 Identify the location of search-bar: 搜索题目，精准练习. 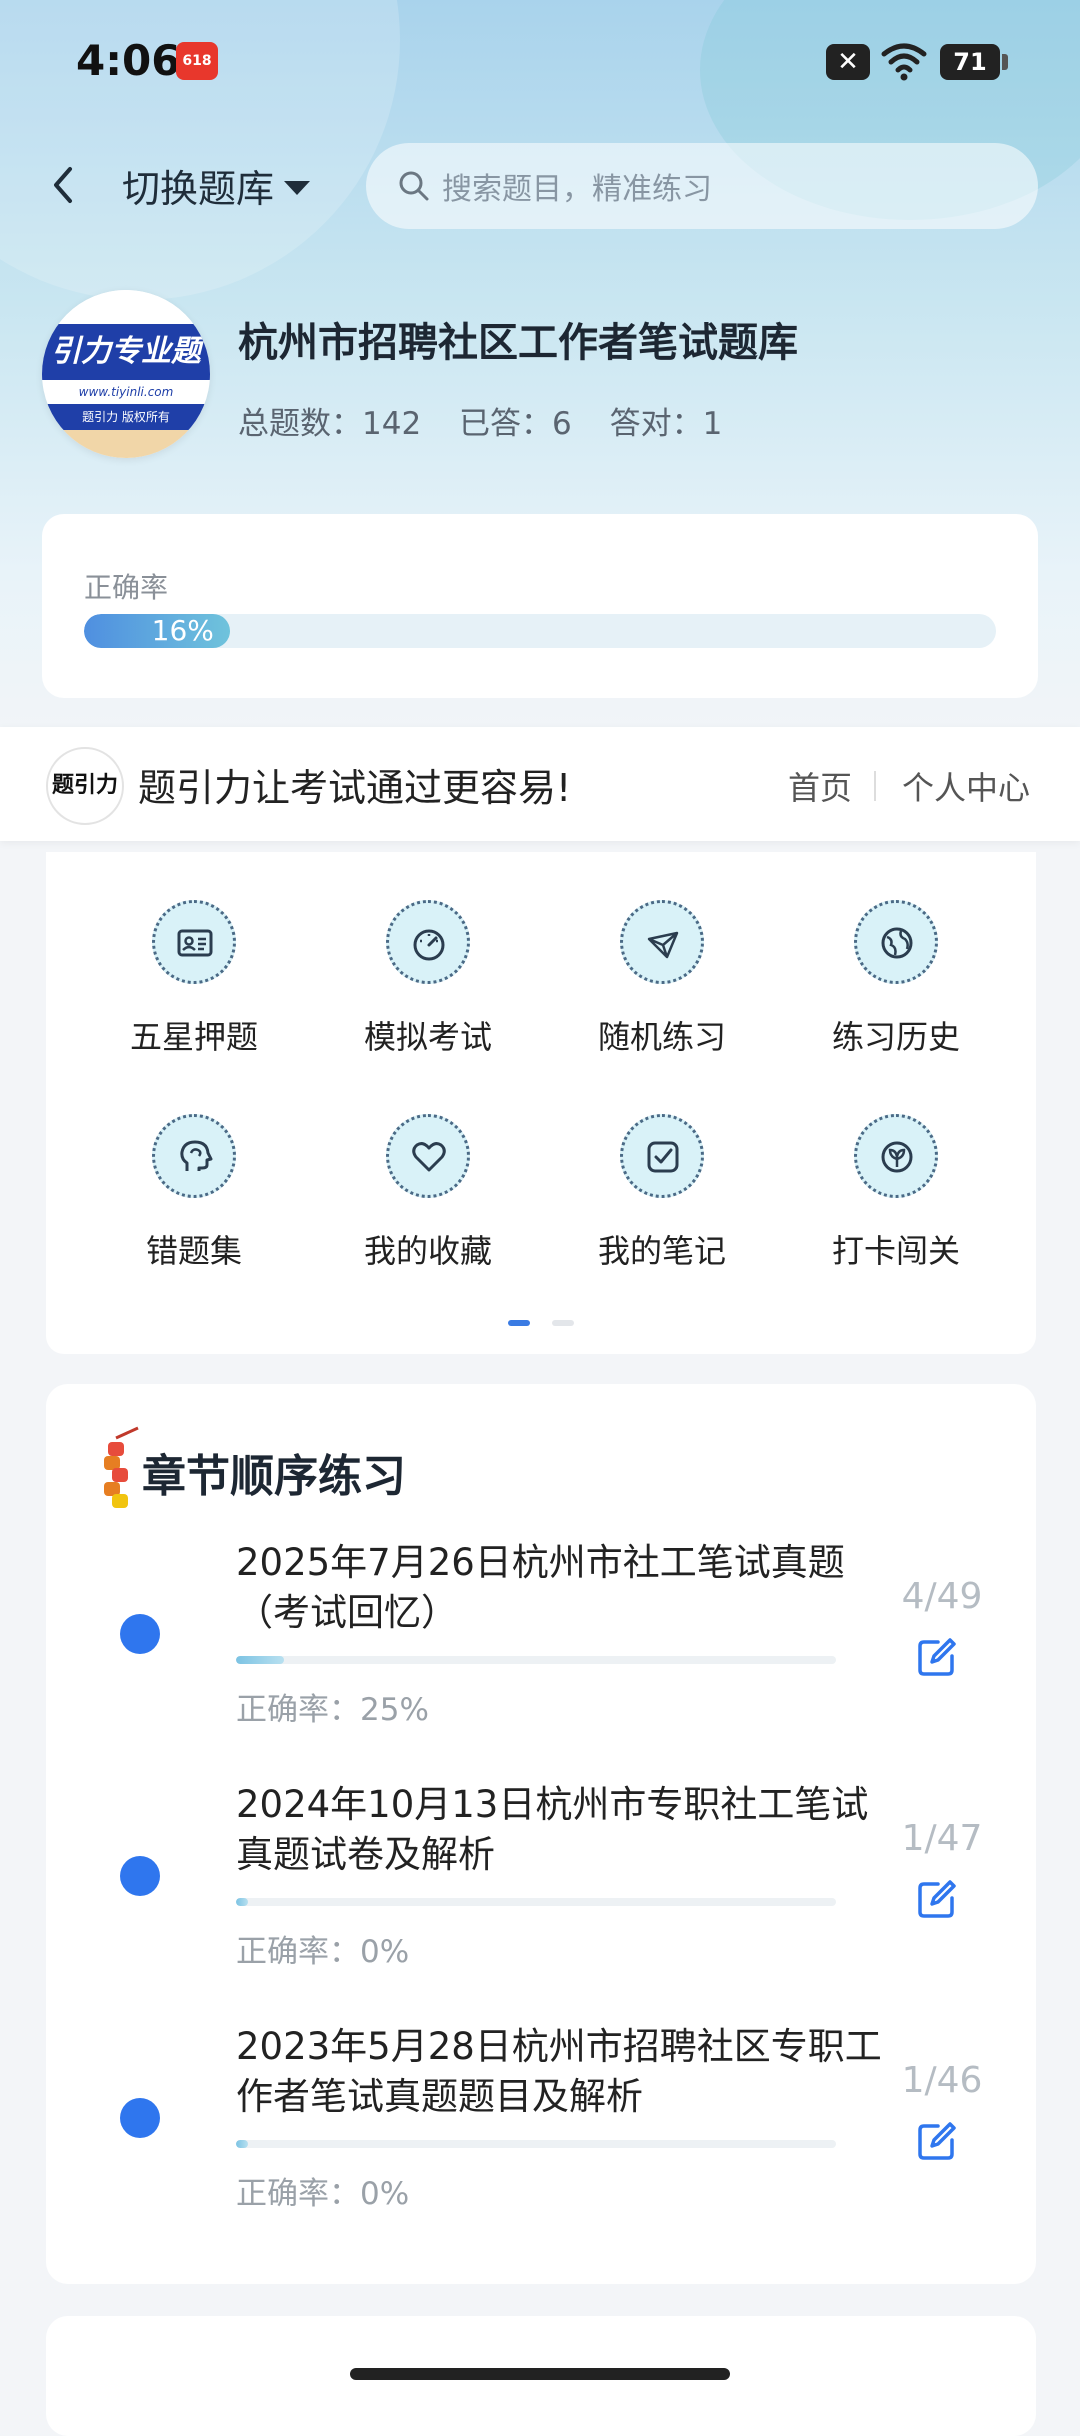
(702, 186).